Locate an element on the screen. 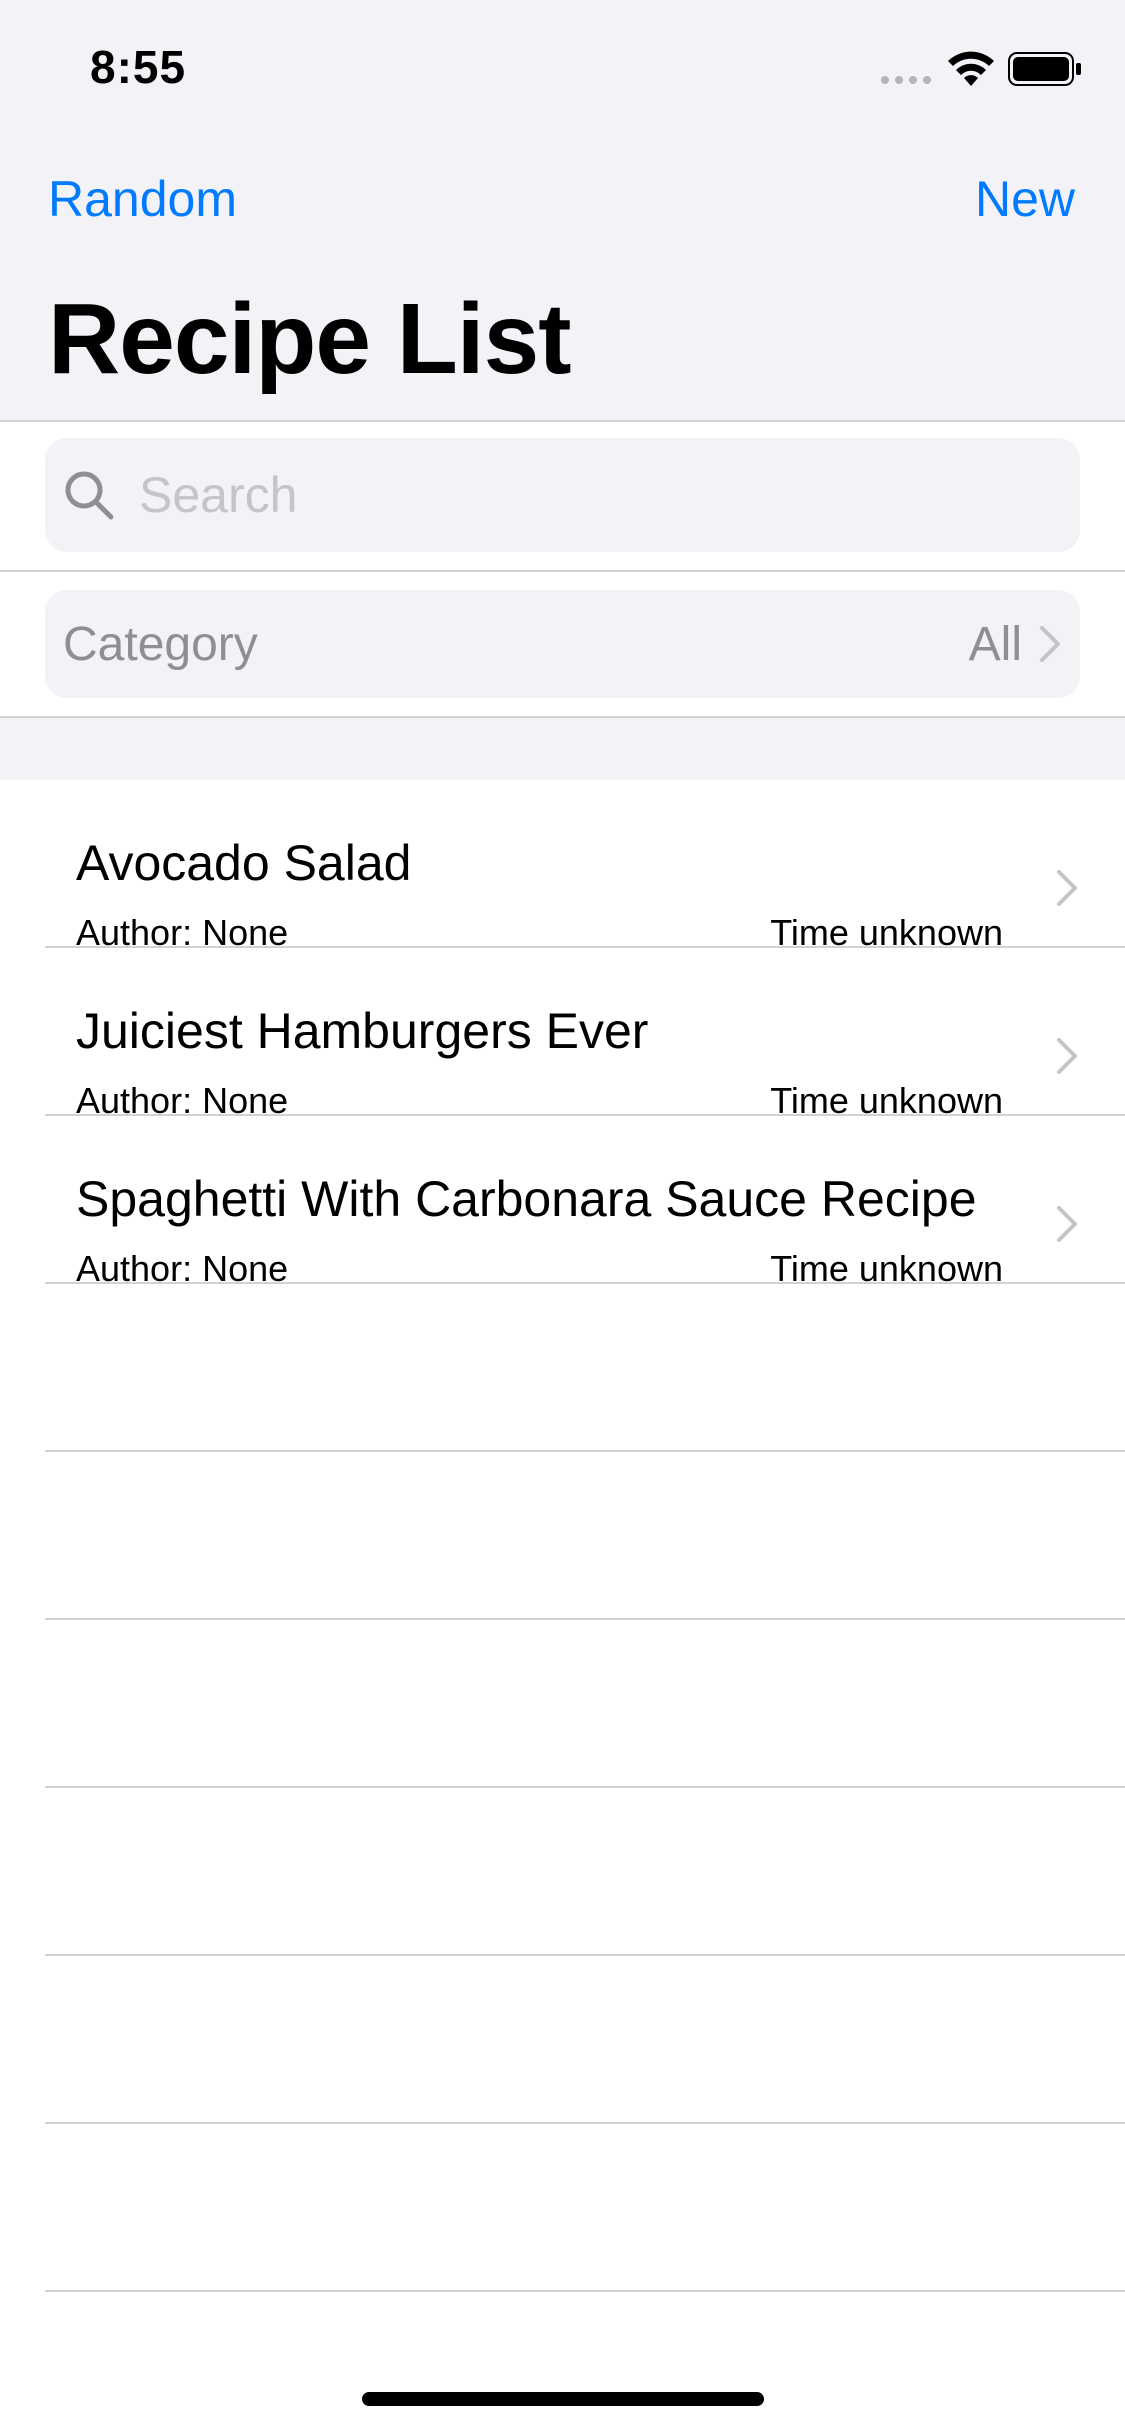 The height and width of the screenshot is (2436, 1125). divider is located at coordinates (562, 571).